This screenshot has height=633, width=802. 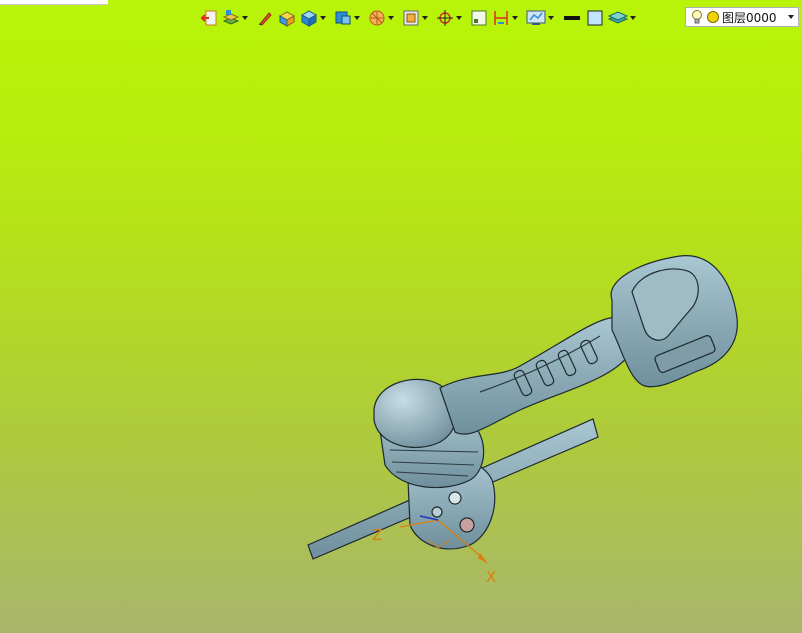 What do you see at coordinates (491, 577) in the screenshot?
I see `x-axis-label: X` at bounding box center [491, 577].